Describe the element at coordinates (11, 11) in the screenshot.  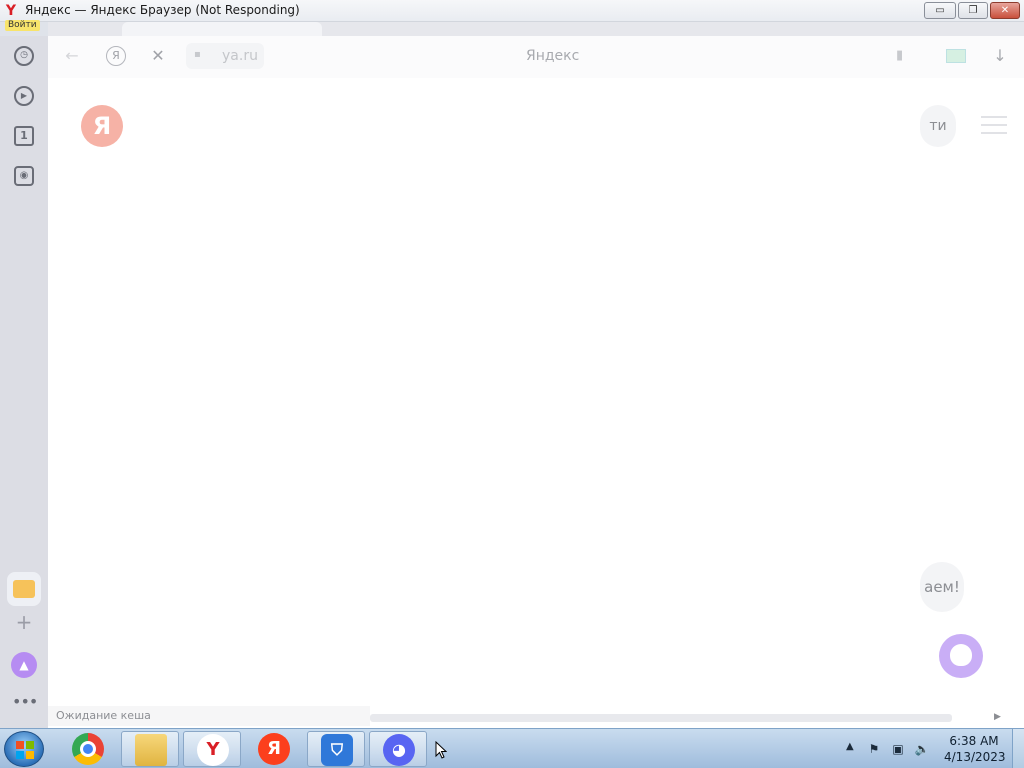
I see `yandex-browser-icon: Y` at that location.